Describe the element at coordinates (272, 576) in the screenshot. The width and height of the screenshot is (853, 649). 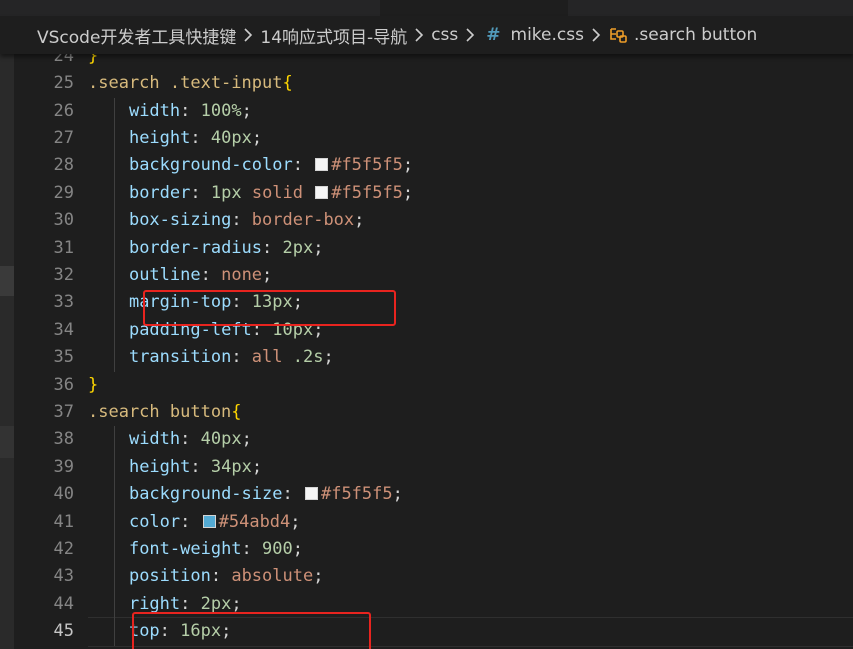
I see `css-keyword-value: absolute` at that location.